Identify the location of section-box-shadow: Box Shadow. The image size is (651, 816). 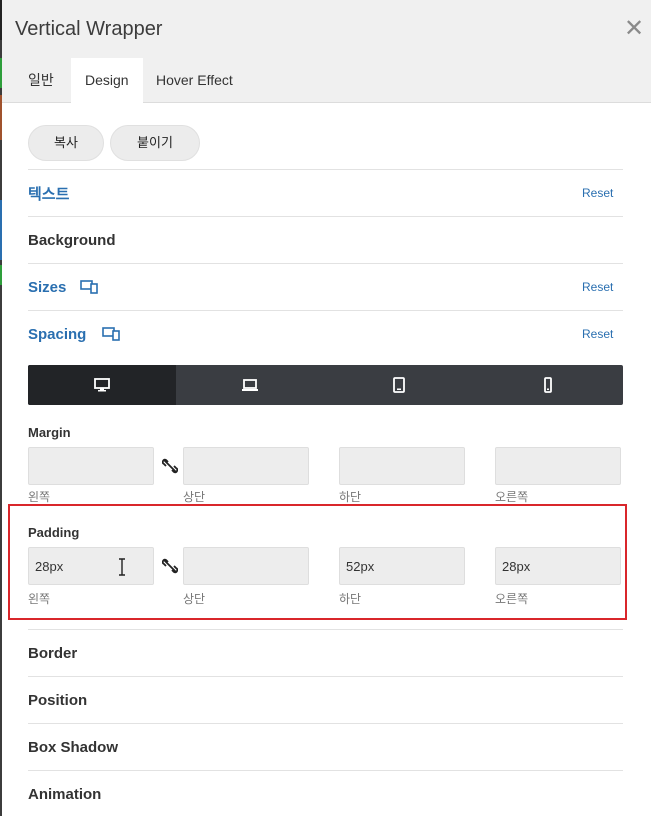
(73, 747).